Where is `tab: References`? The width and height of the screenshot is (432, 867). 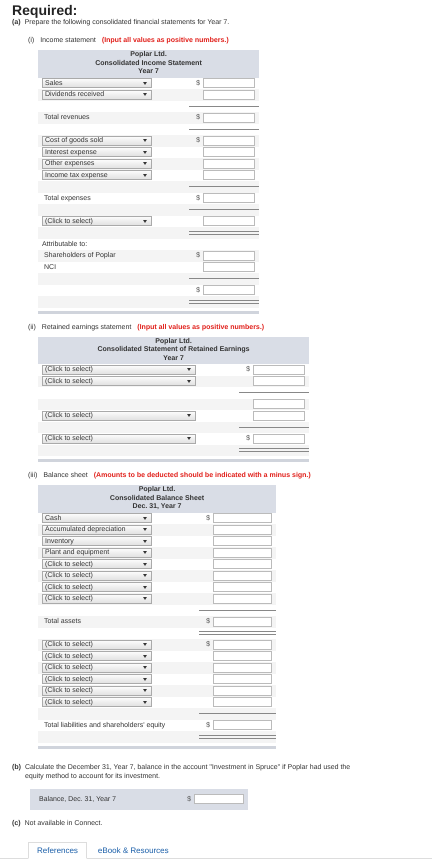
tab: References is located at coordinates (57, 850).